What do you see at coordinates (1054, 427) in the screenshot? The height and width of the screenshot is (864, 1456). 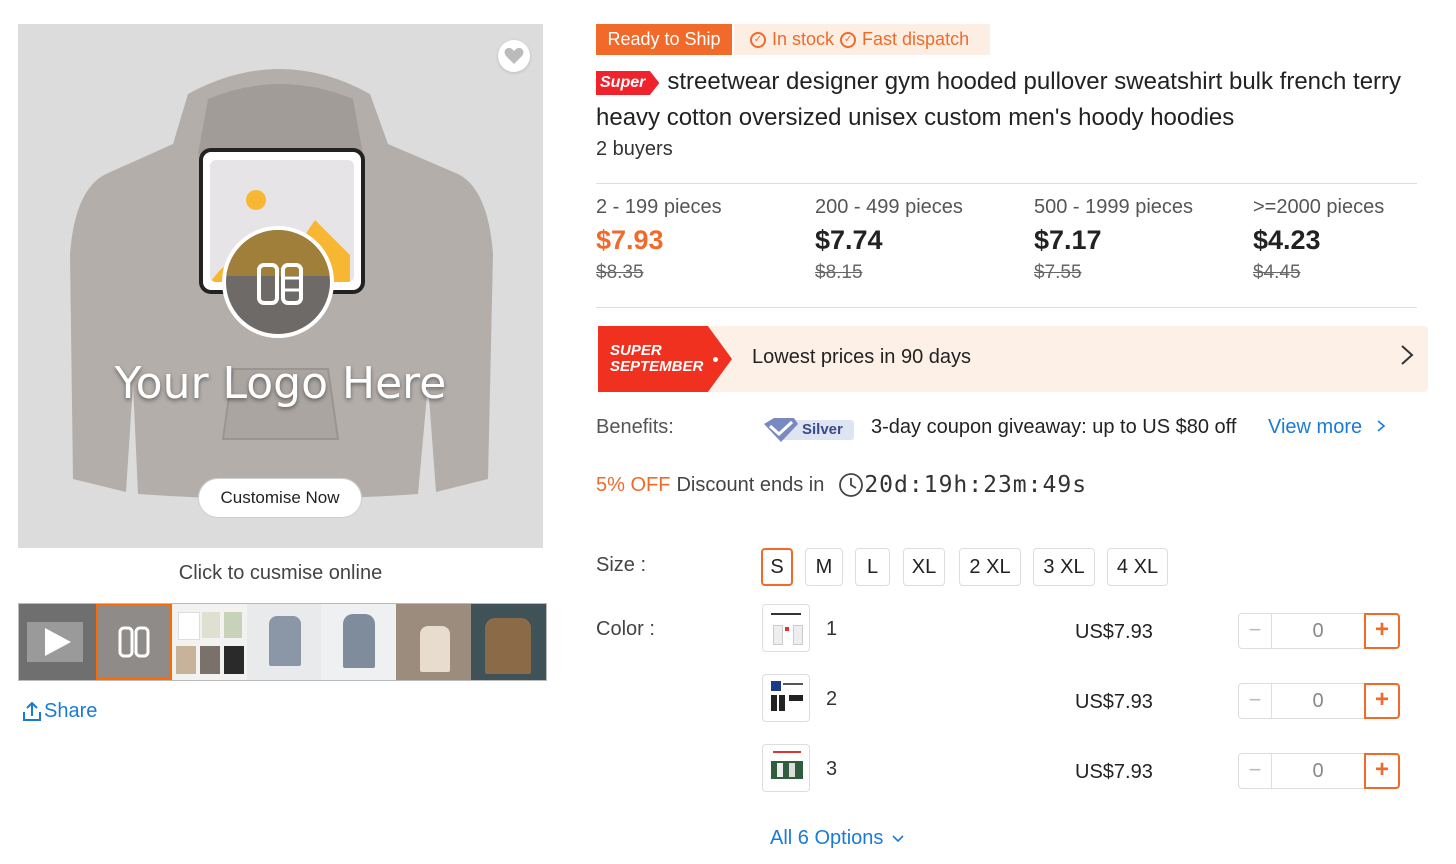 I see `benefit-text: 3-day coupon giveaway: up to US $80 off` at bounding box center [1054, 427].